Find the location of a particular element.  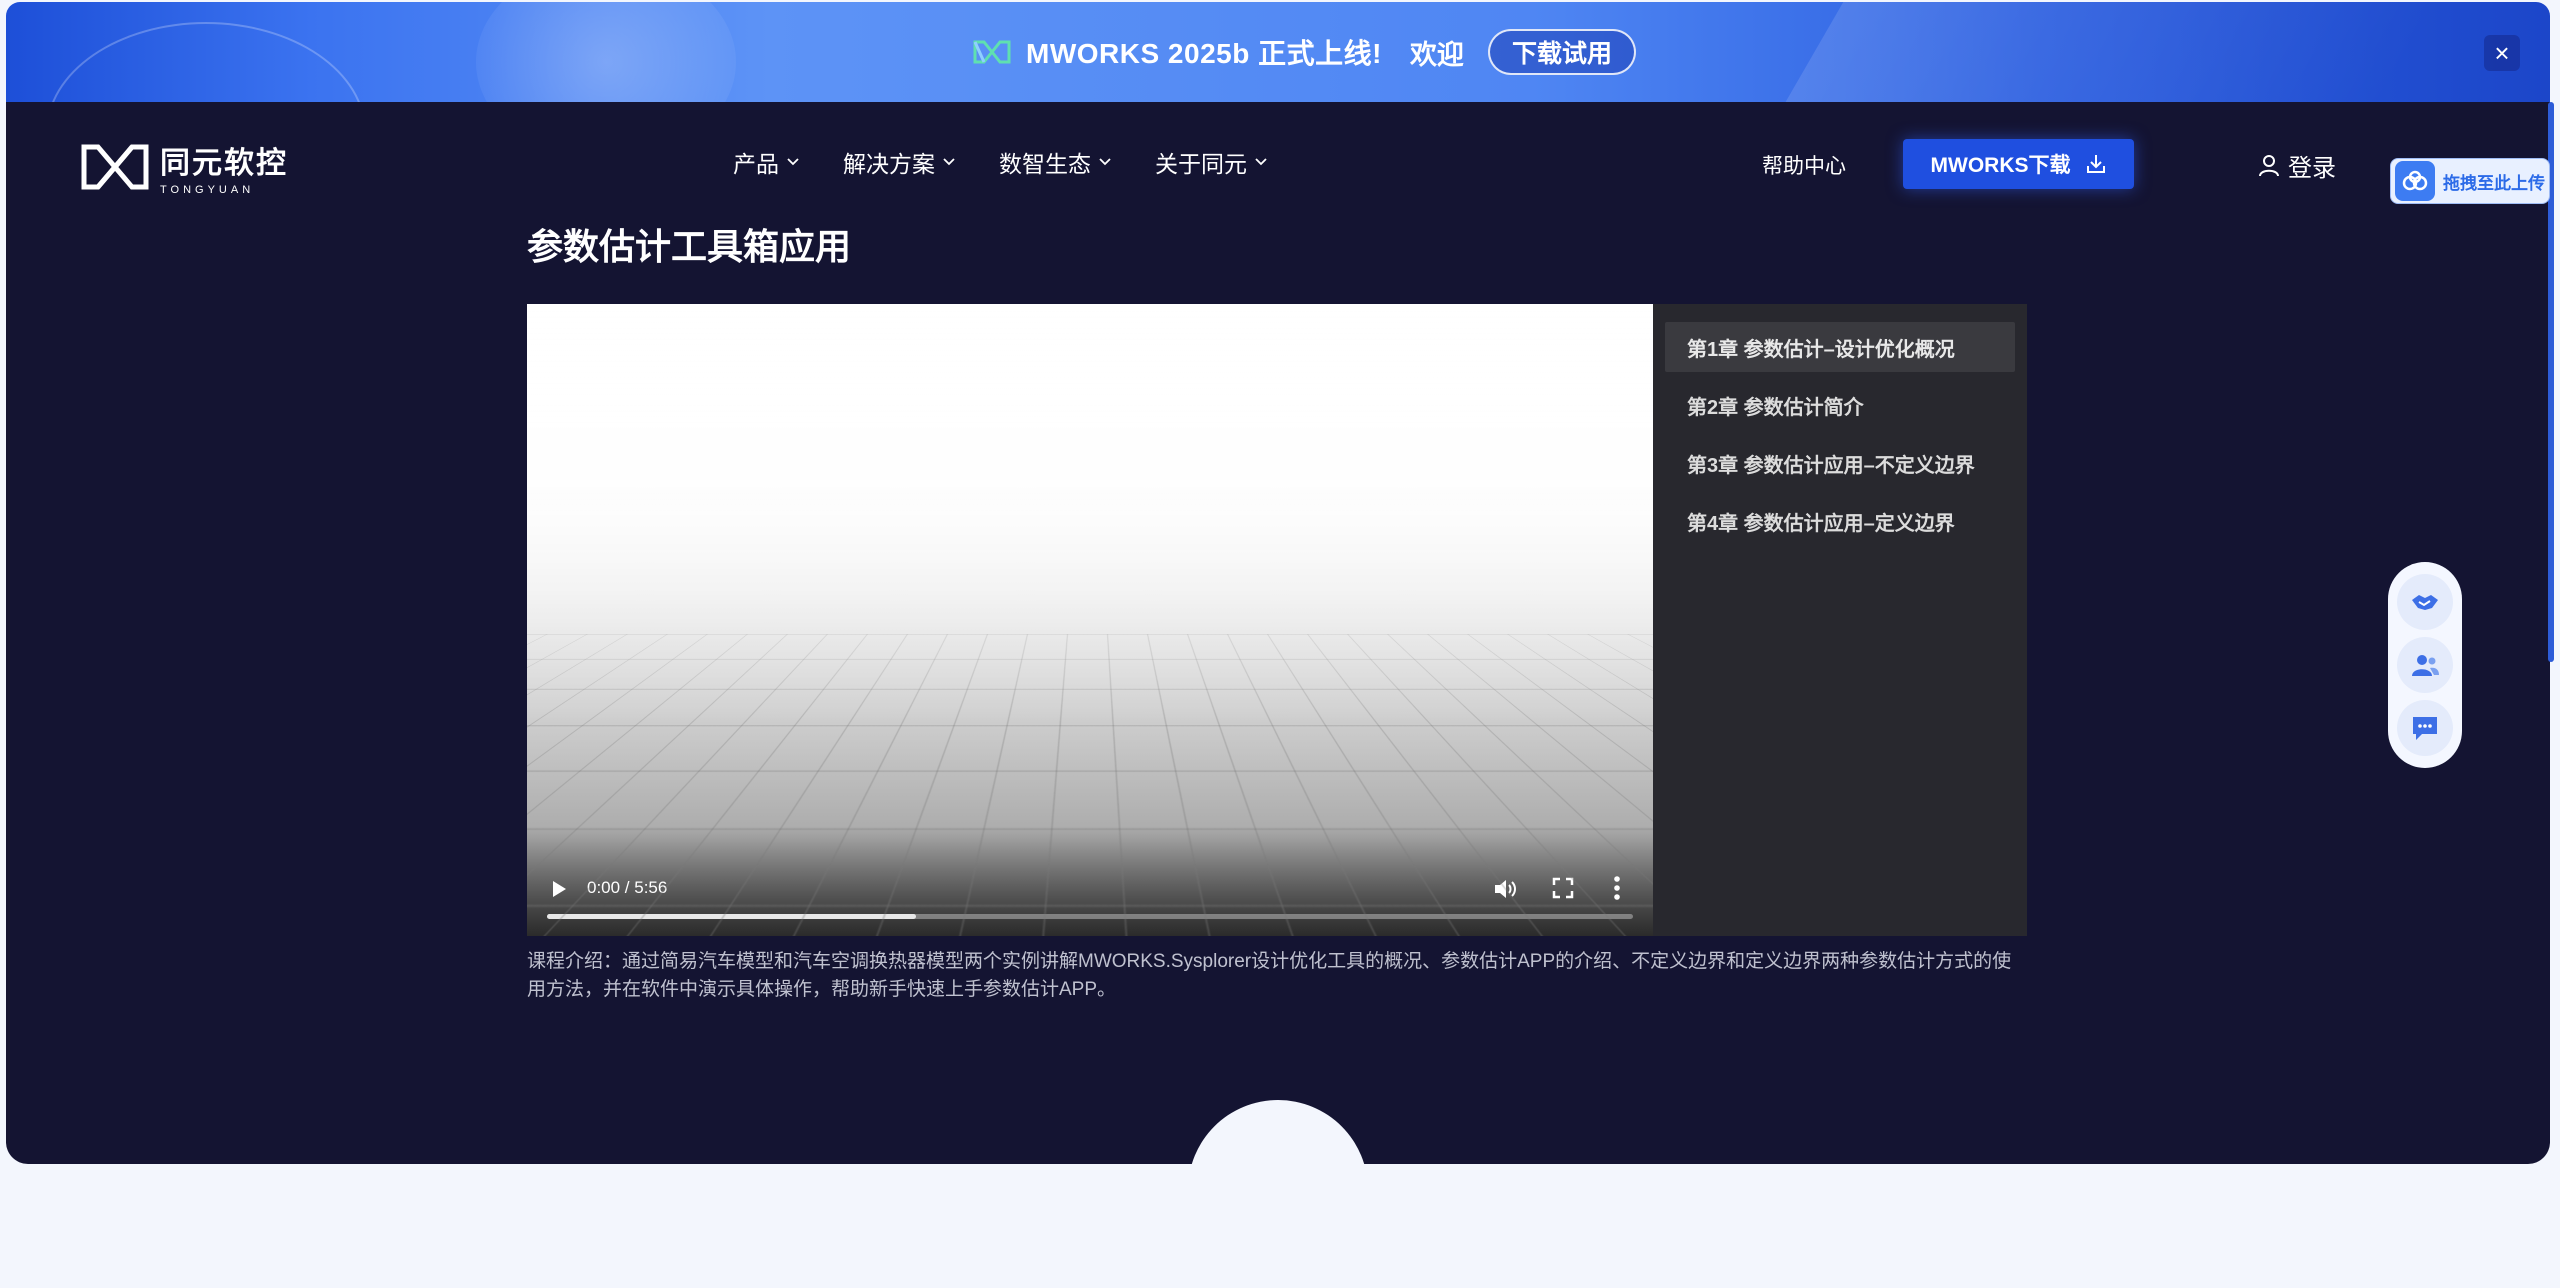

video-progress-bar is located at coordinates (1090, 916).